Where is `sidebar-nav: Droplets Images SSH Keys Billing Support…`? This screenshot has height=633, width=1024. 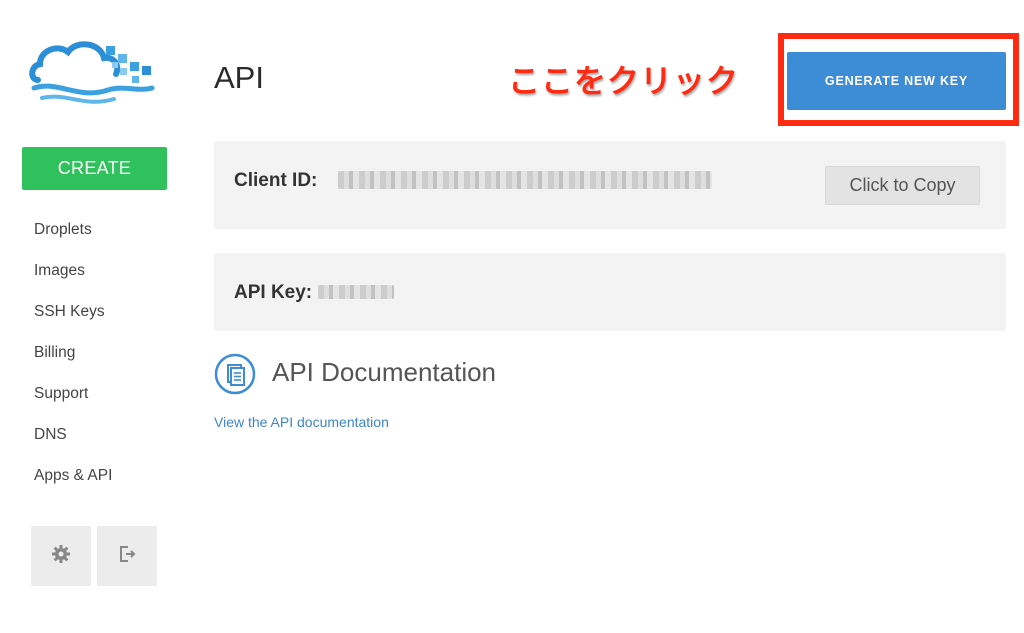 sidebar-nav: Droplets Images SSH Keys Billing Support… is located at coordinates (73, 362).